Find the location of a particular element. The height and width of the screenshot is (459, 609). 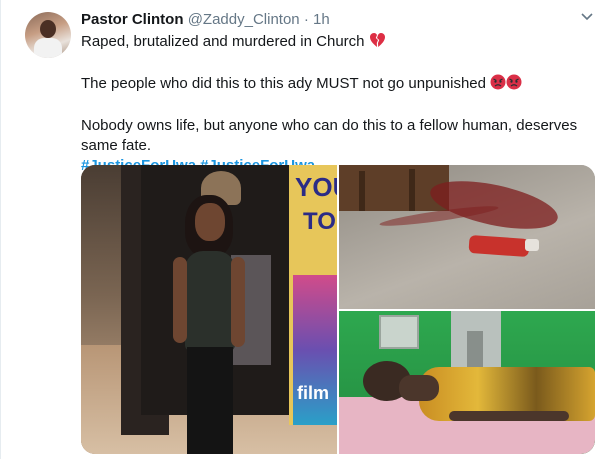

tweet-line-1: Raped, brutalized and murdered in Church is located at coordinates (338, 43).